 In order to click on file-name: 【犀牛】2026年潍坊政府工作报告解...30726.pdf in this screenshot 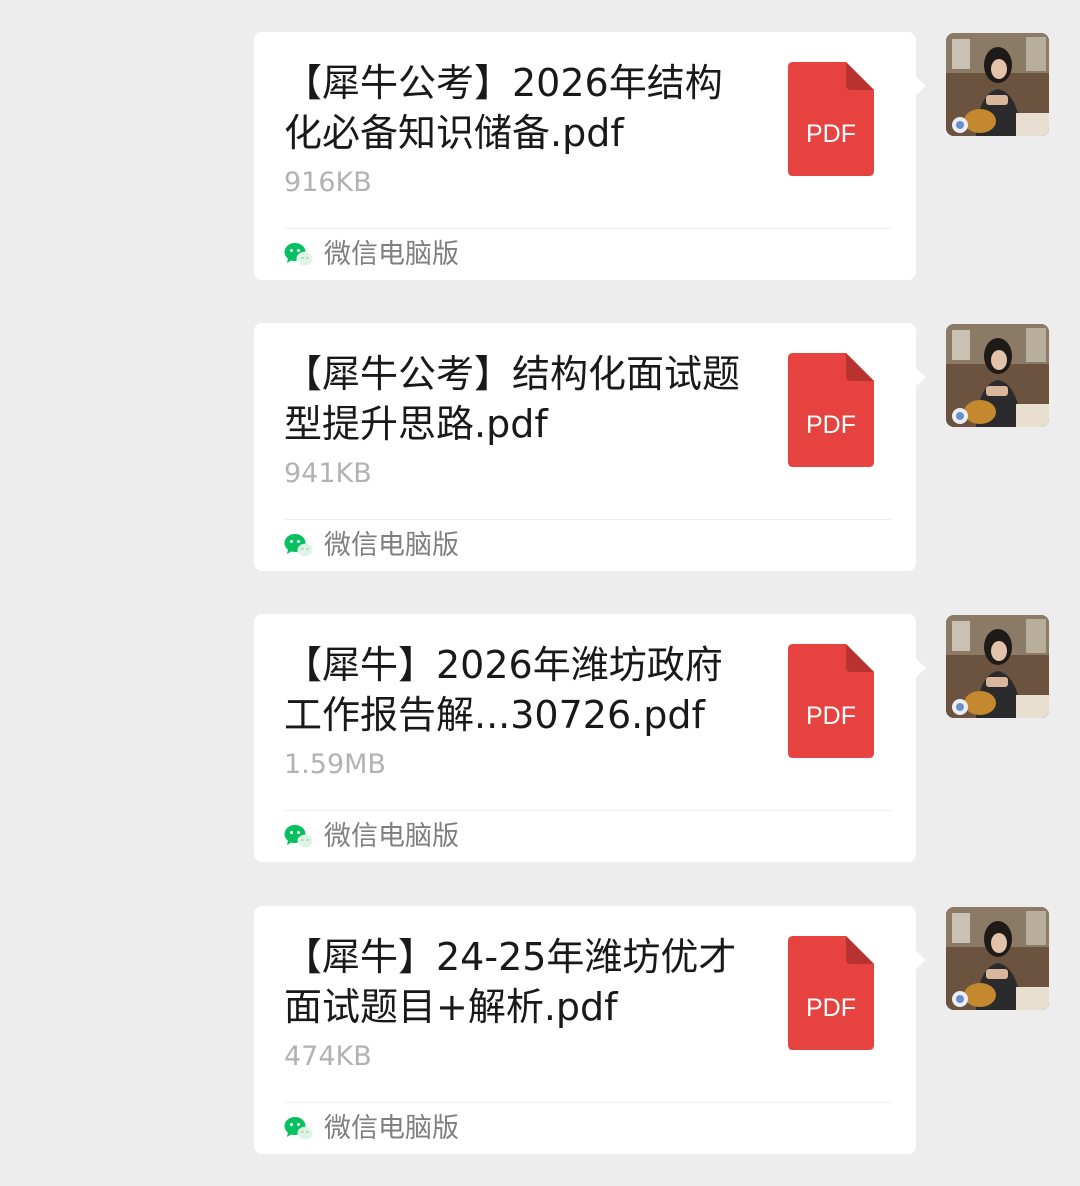, I will do `click(503, 690)`.